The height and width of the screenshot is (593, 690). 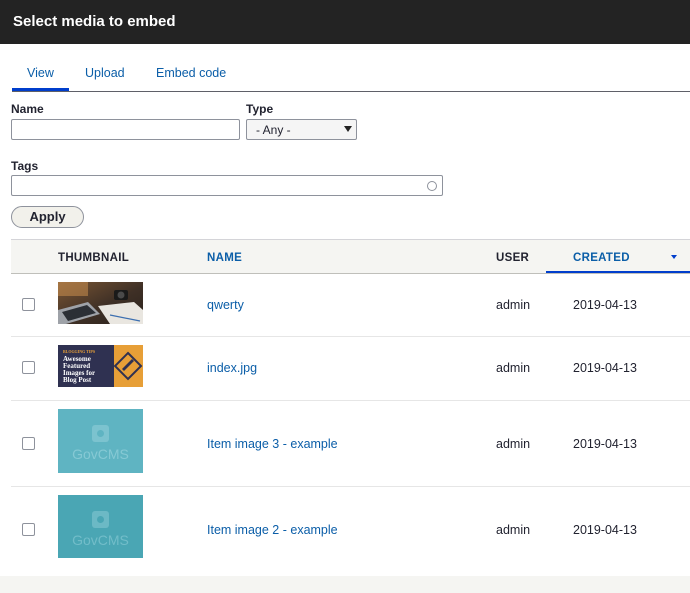 I want to click on tabs-bar: View Upload Embed code, so click(x=351, y=68).